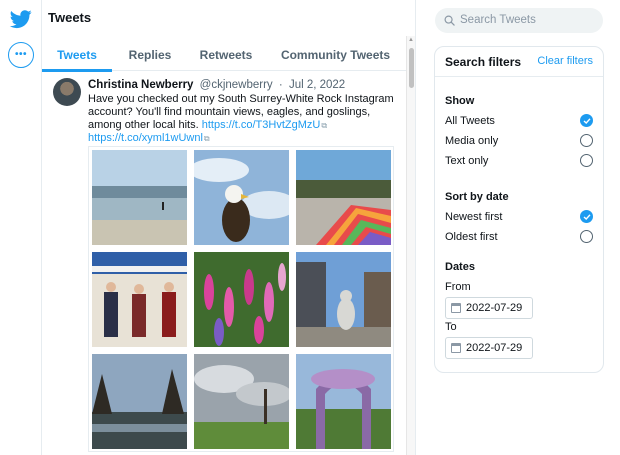 This screenshot has width=620, height=455. I want to click on photo-cloudy-field, so click(241, 401).